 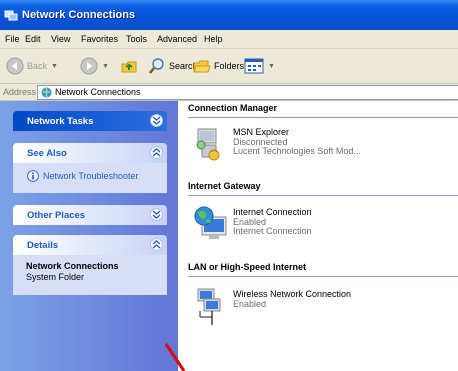 I want to click on connection-name: MSN Explorer, so click(x=261, y=132).